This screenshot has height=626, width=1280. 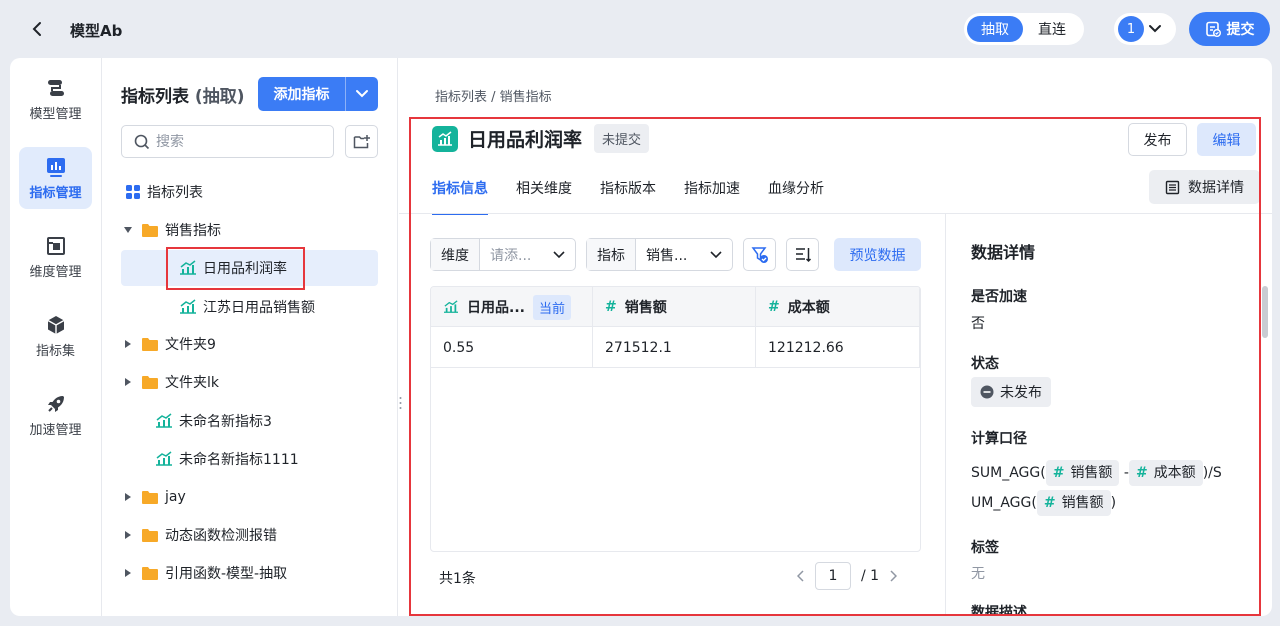 I want to click on submit-button: 提交, so click(x=1229, y=29).